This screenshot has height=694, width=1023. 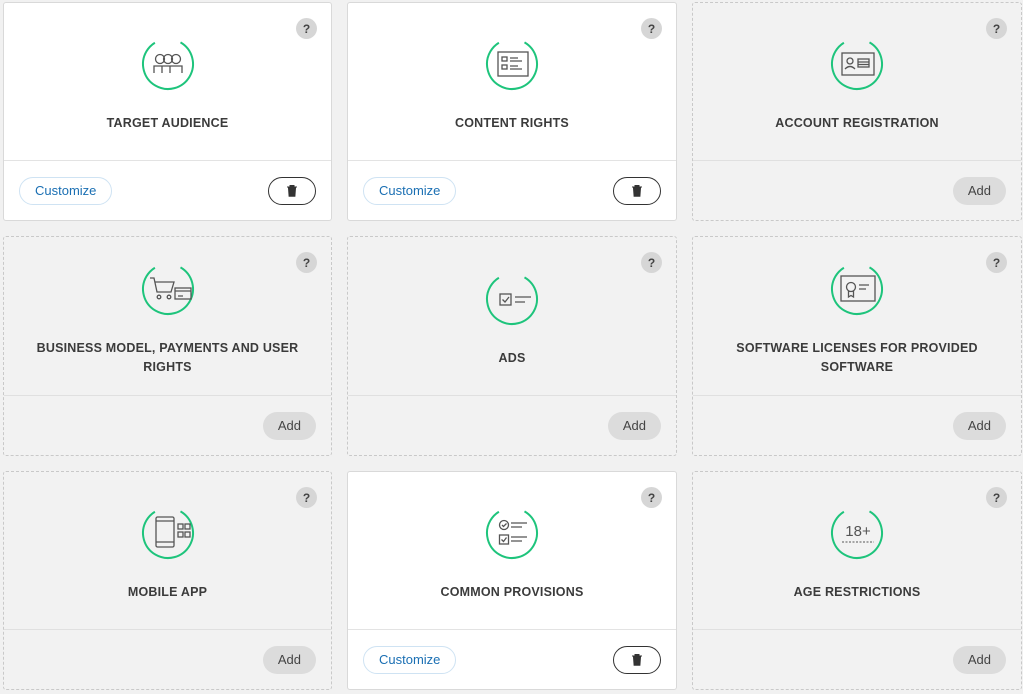 I want to click on audience-icon, so click(x=168, y=64).